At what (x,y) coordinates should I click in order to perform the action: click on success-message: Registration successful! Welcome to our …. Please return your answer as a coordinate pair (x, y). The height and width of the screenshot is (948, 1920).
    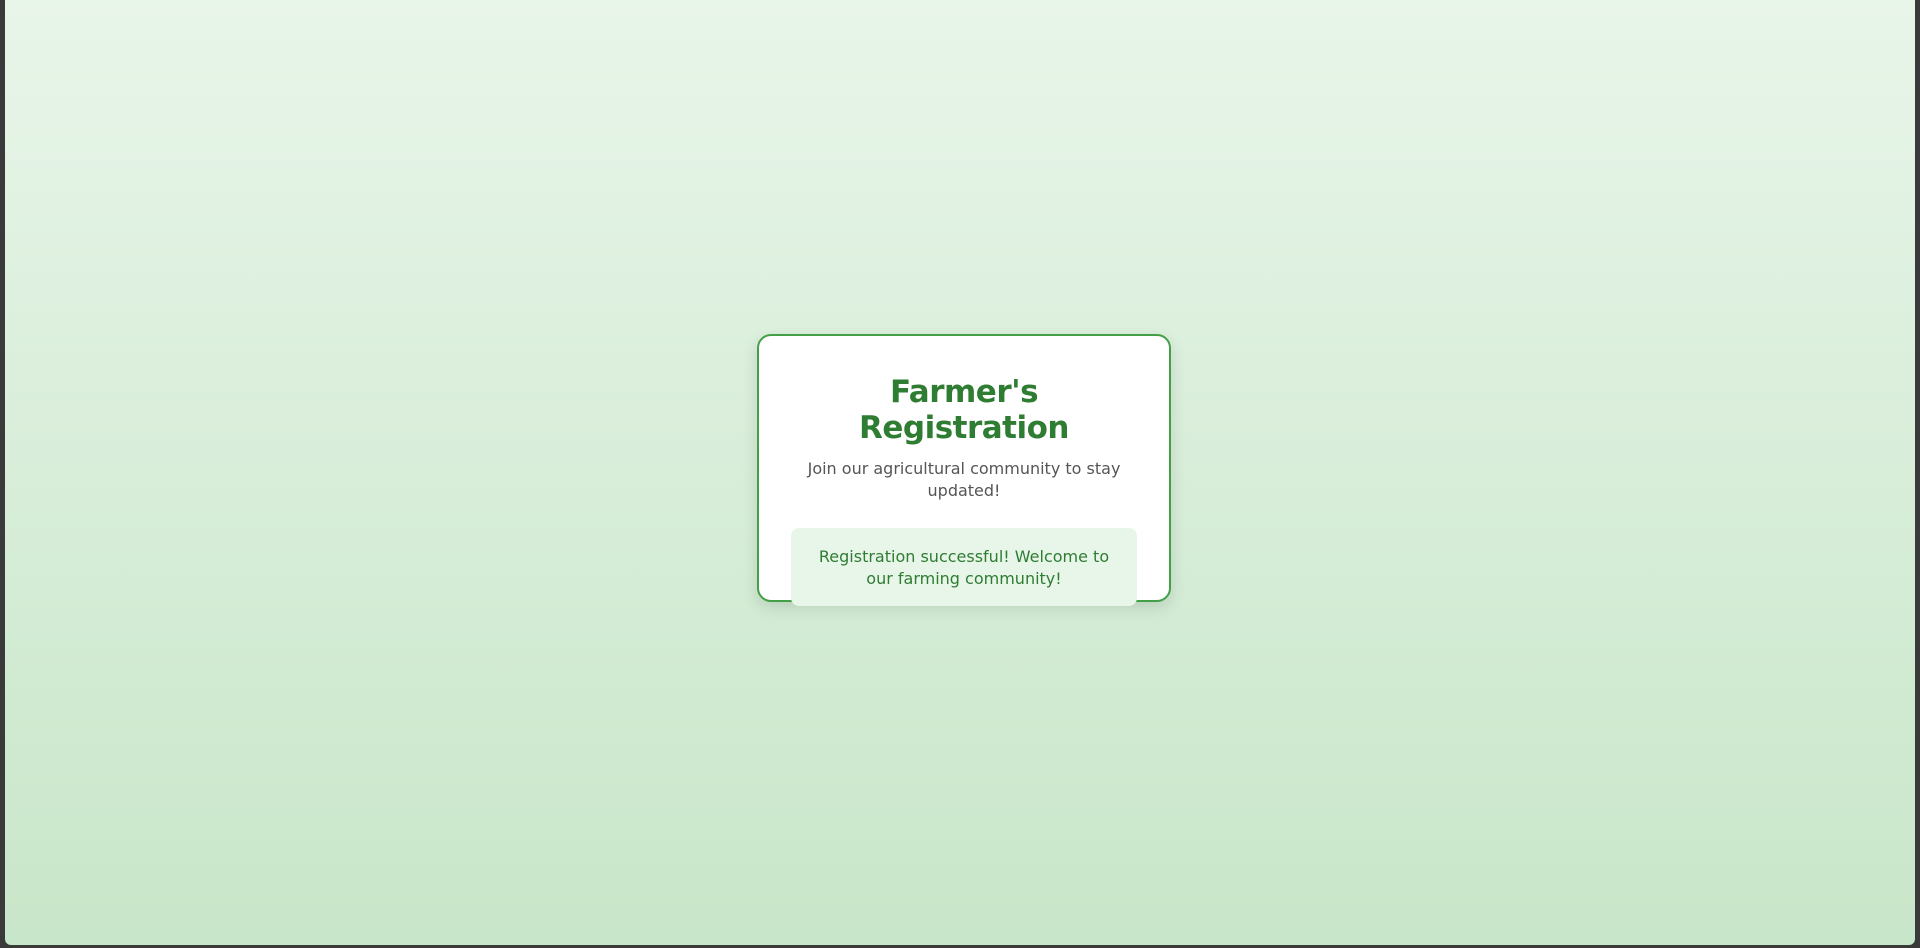
    Looking at the image, I should click on (964, 567).